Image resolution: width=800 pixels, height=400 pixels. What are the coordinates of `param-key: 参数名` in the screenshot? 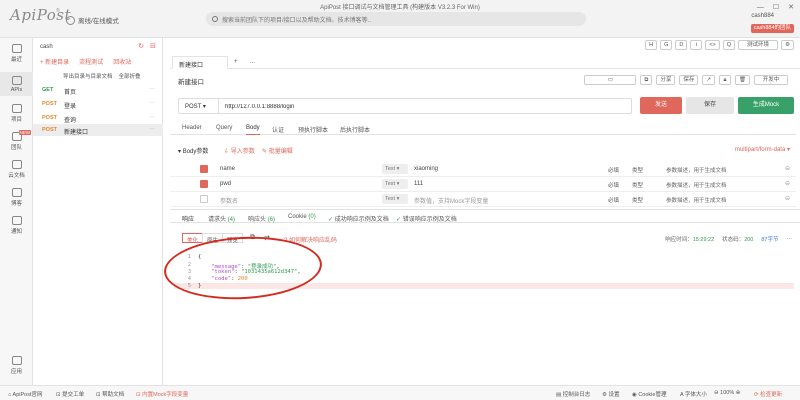 It's located at (229, 200).